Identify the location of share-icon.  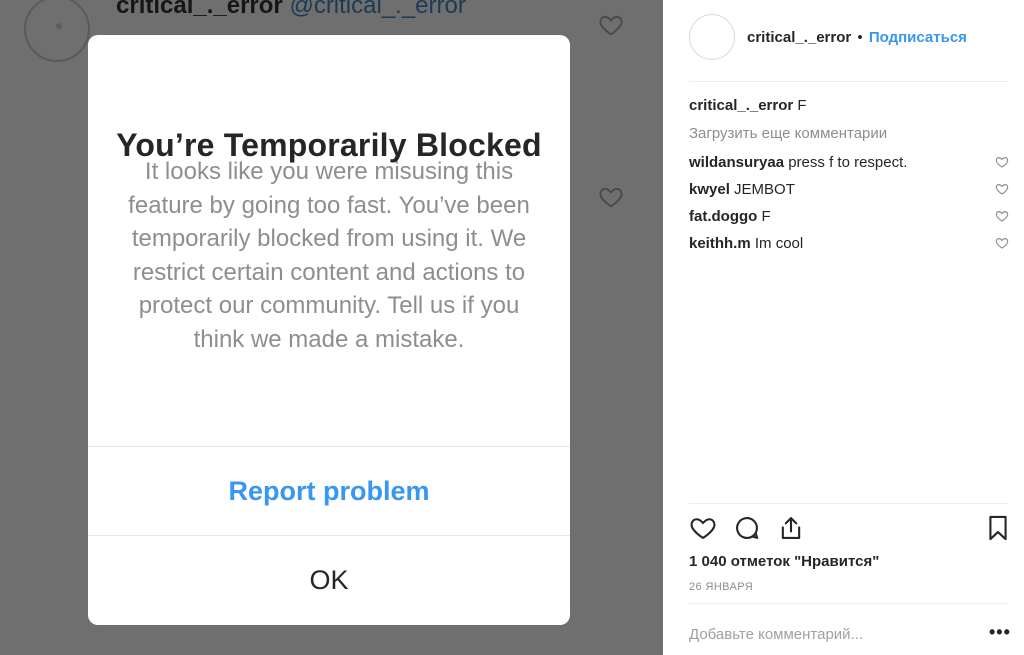
(791, 528).